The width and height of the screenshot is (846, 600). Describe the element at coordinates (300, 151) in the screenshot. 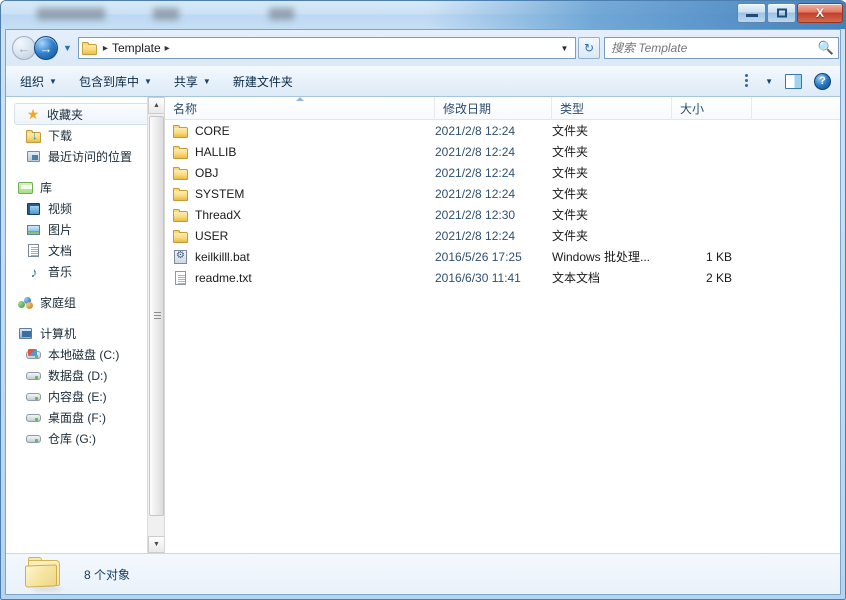

I see `file-name-cell: HALLIB` at that location.